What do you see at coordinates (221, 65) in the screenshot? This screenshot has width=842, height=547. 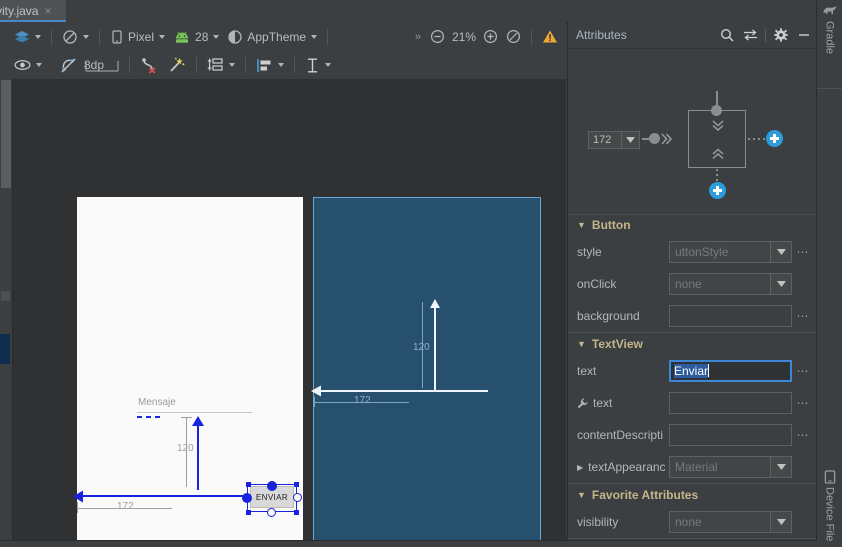 I see `pack-button` at bounding box center [221, 65].